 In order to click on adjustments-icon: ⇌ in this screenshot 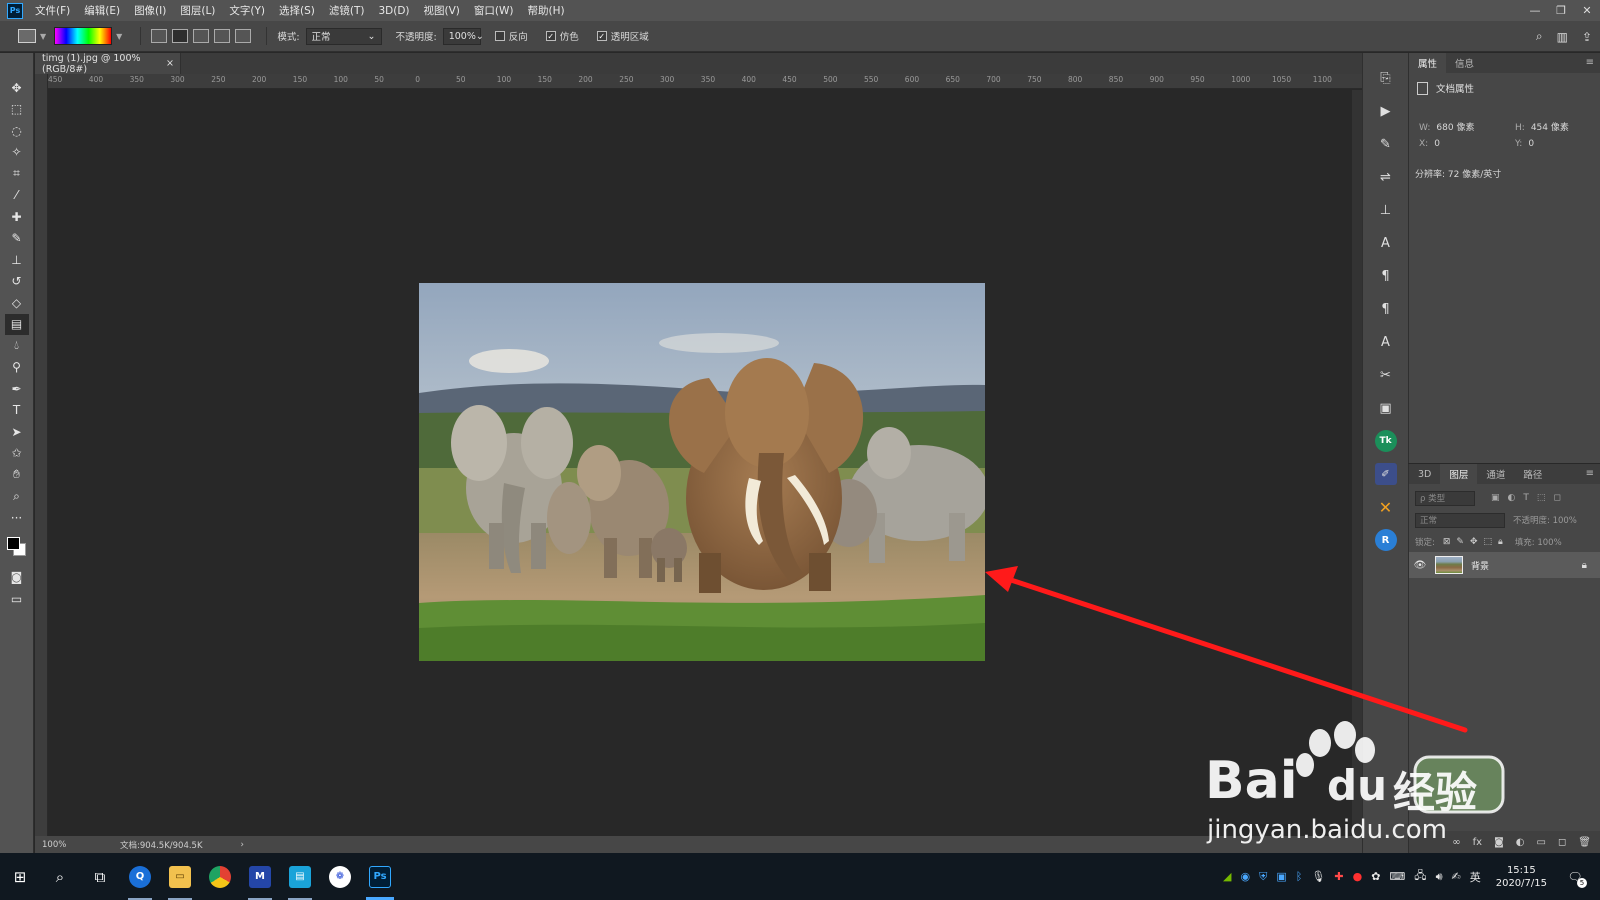, I will do `click(1386, 177)`.